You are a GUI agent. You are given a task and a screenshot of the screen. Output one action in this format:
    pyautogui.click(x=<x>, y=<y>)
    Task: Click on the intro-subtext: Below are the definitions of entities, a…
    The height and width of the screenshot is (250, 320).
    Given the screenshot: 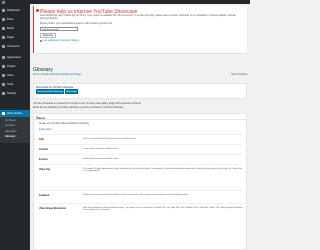 What is the action you would take?
    pyautogui.click(x=78, y=108)
    